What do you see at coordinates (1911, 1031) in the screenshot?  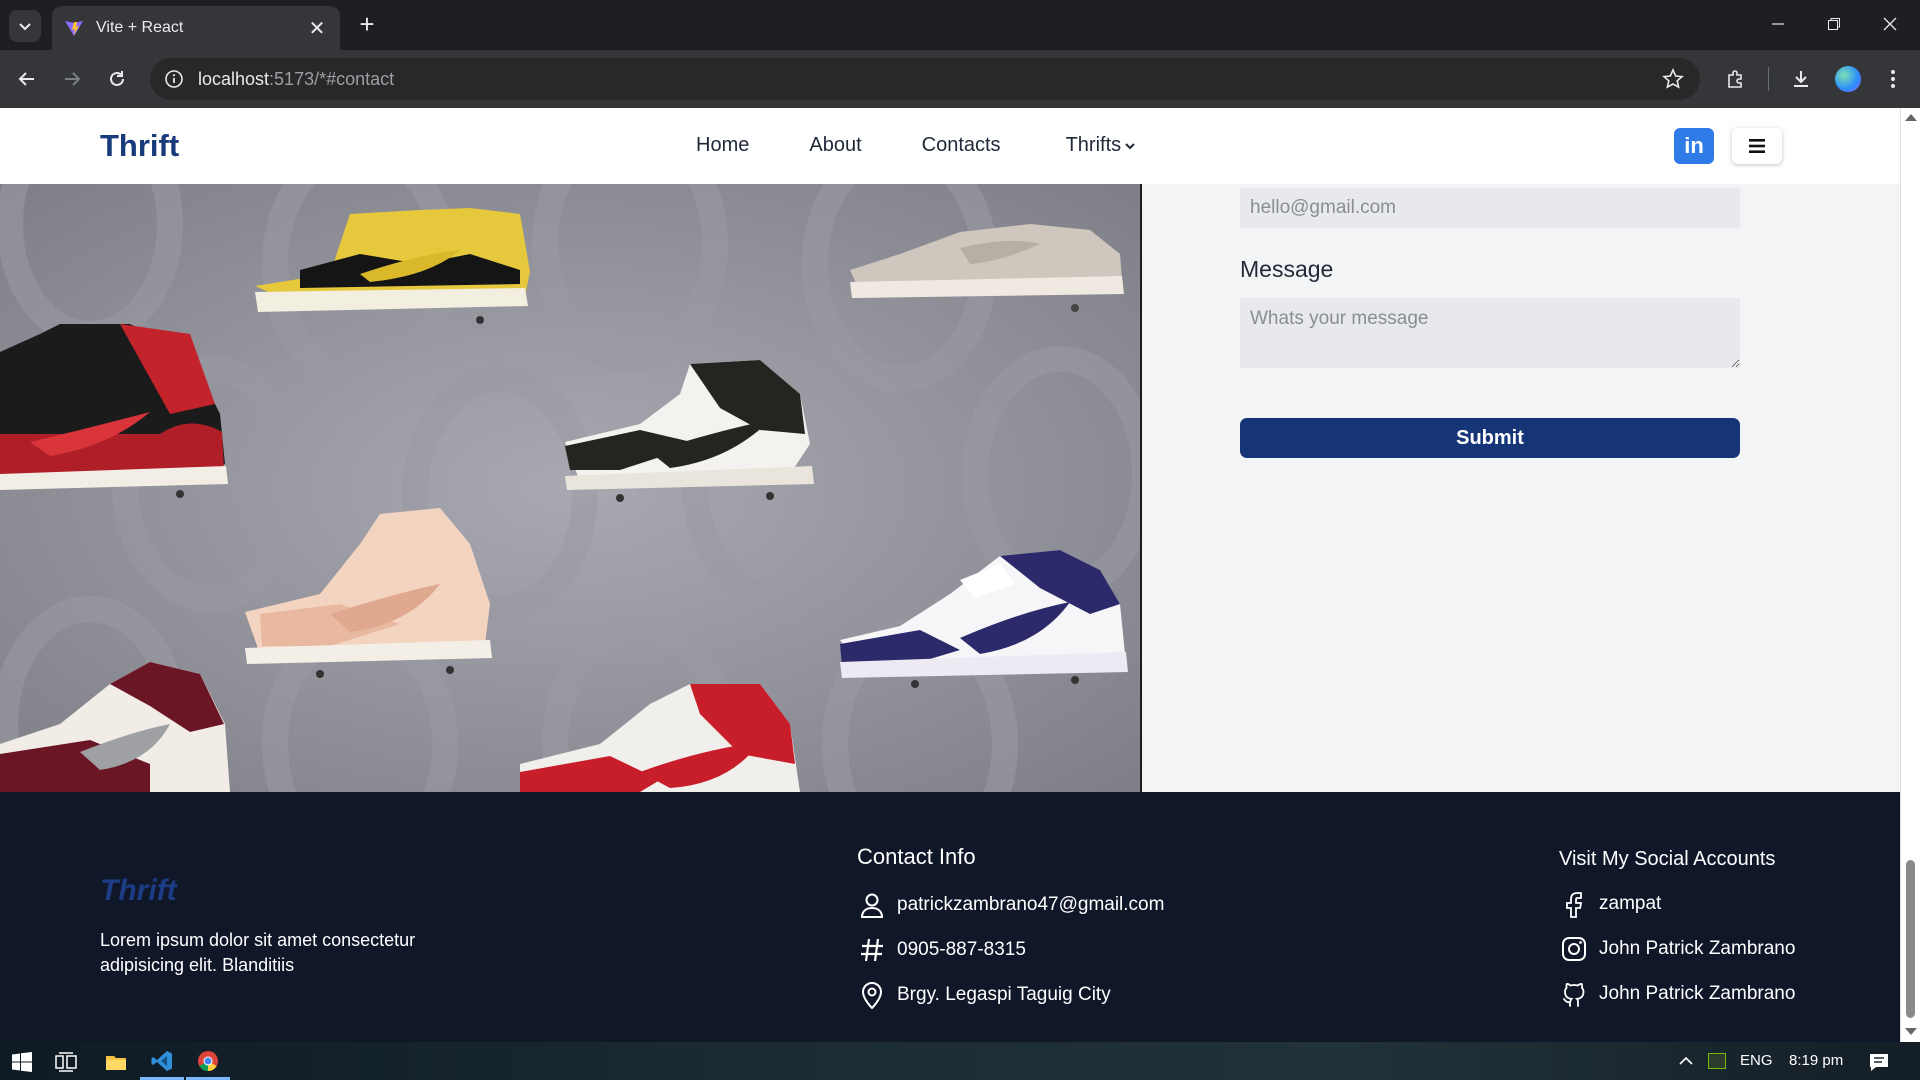 I see `scroll-down-arrow-icon` at bounding box center [1911, 1031].